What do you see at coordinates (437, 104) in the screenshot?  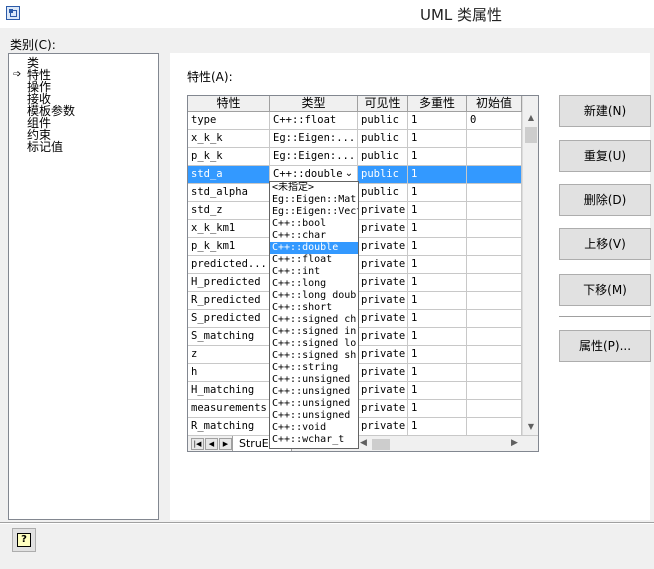 I see `column-header-multiplicity: 多重性` at bounding box center [437, 104].